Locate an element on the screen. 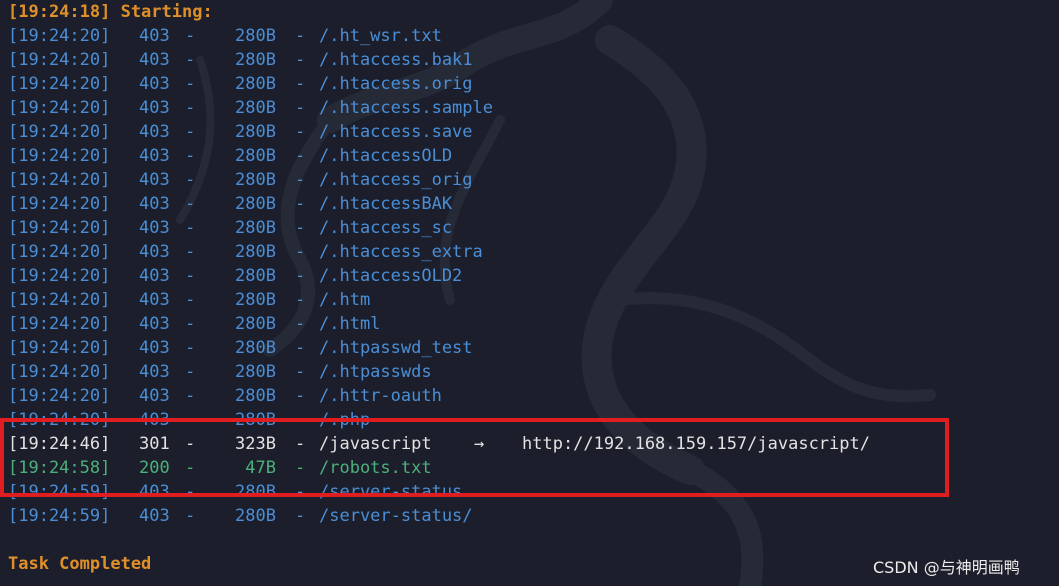 This screenshot has width=1059, height=586. task-completed-line: Task Completed is located at coordinates (80, 564).